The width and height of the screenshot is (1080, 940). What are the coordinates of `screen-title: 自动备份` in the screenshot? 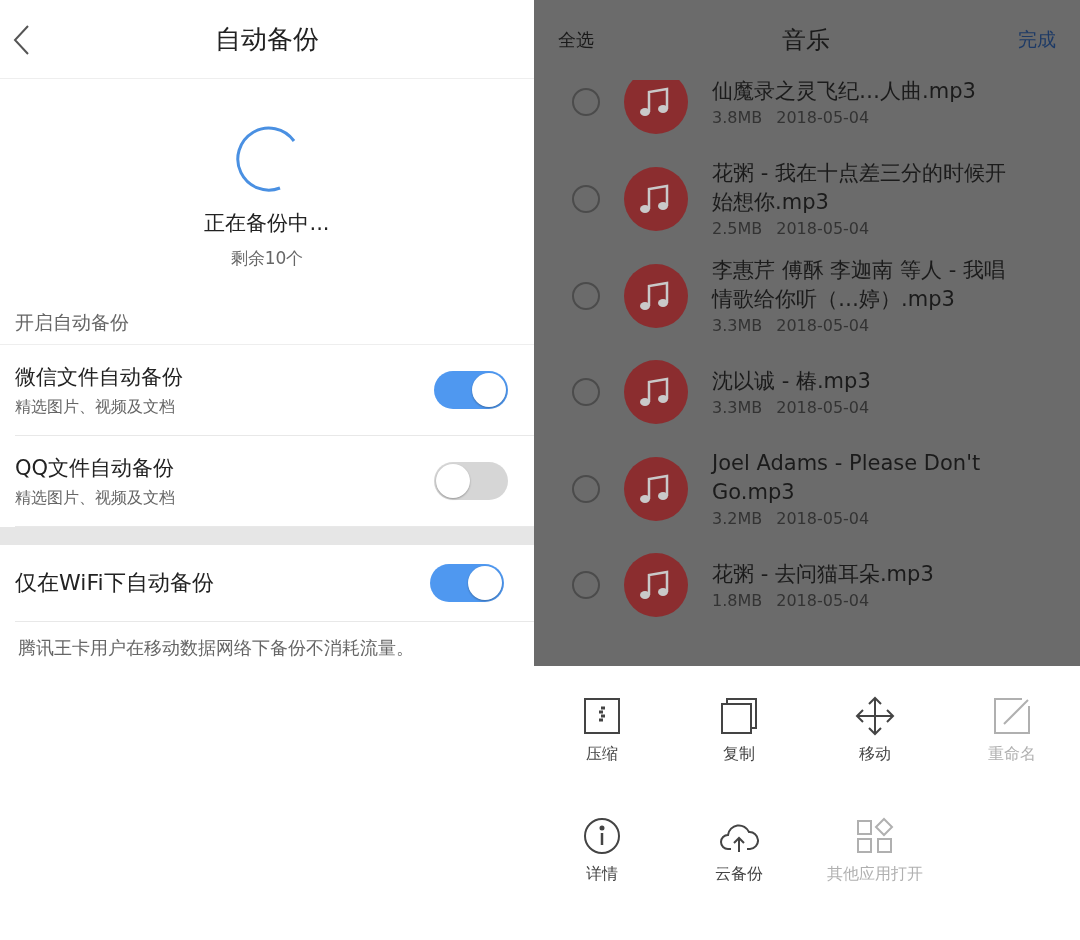 It's located at (267, 39).